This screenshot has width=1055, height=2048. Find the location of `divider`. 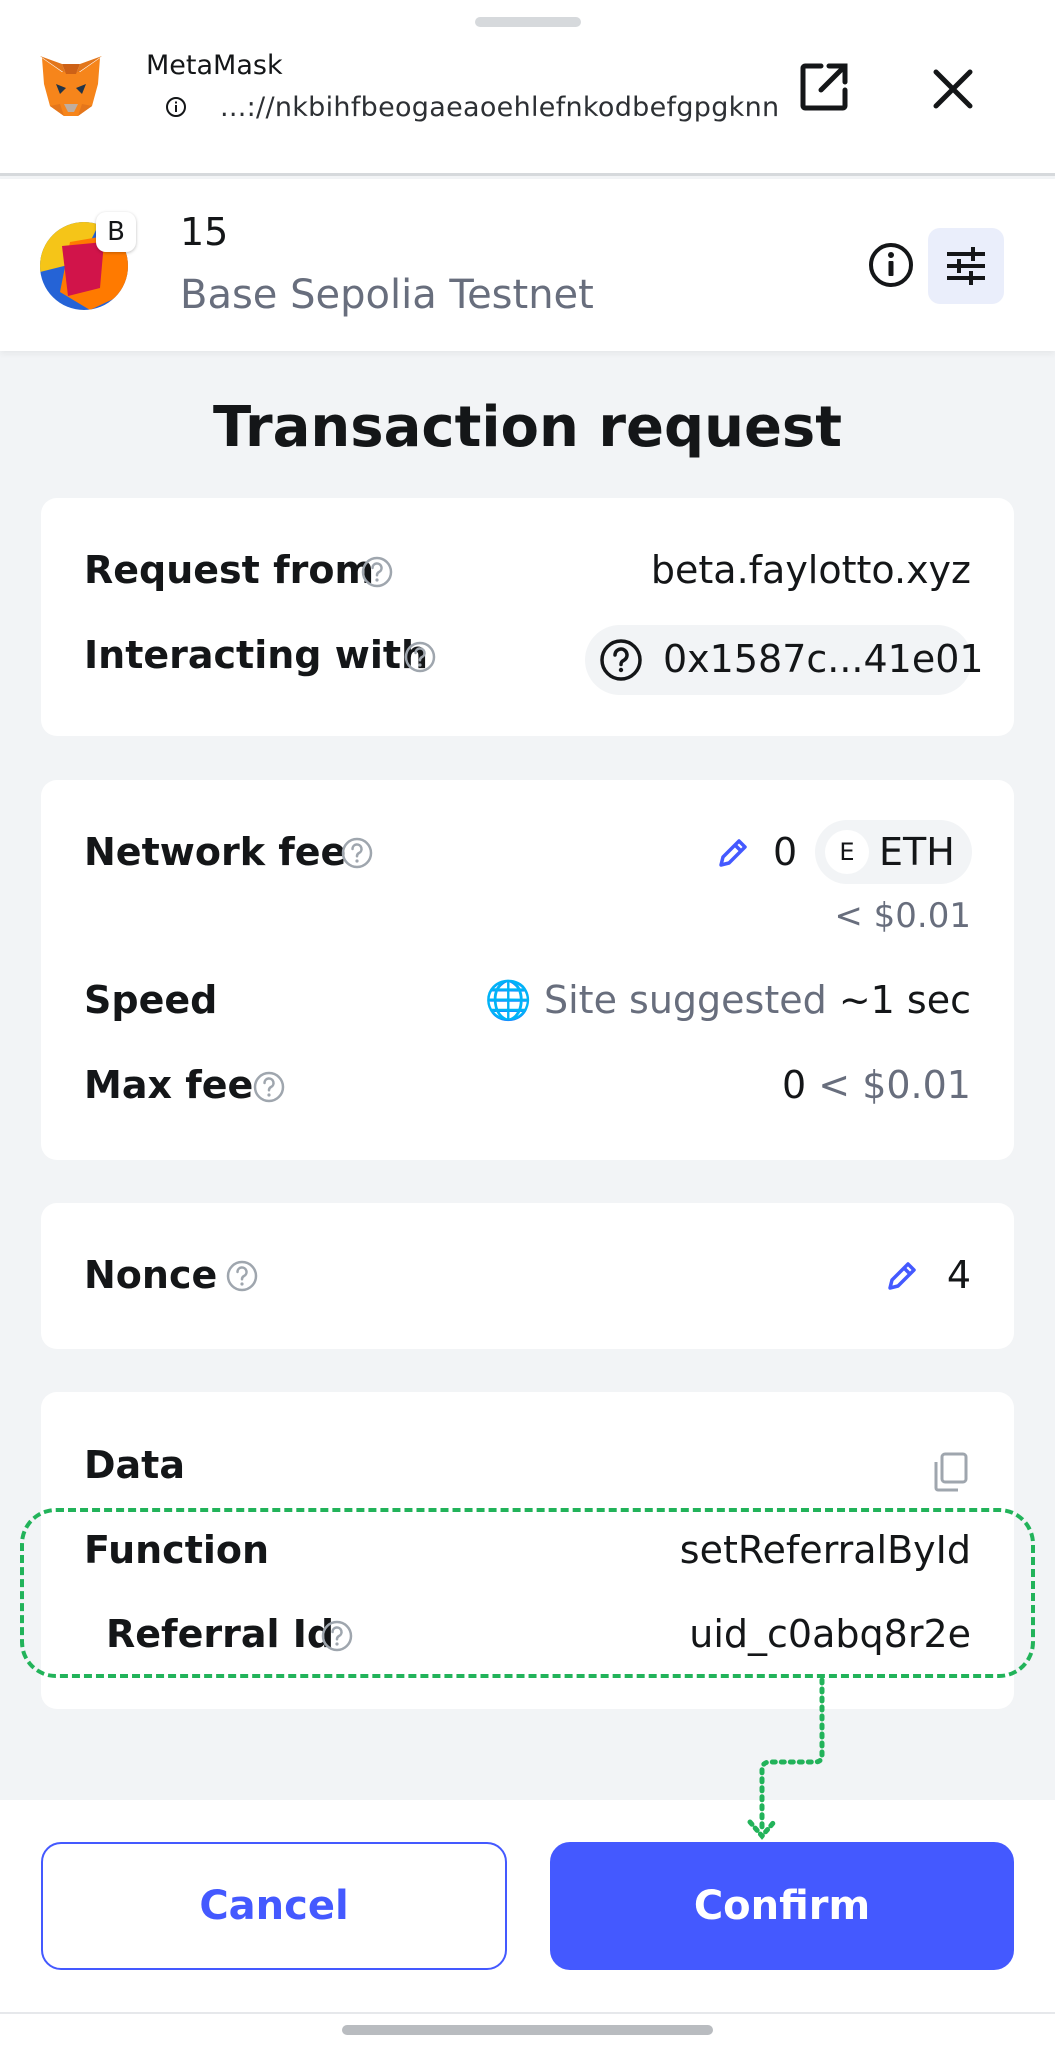

divider is located at coordinates (527, 2013).